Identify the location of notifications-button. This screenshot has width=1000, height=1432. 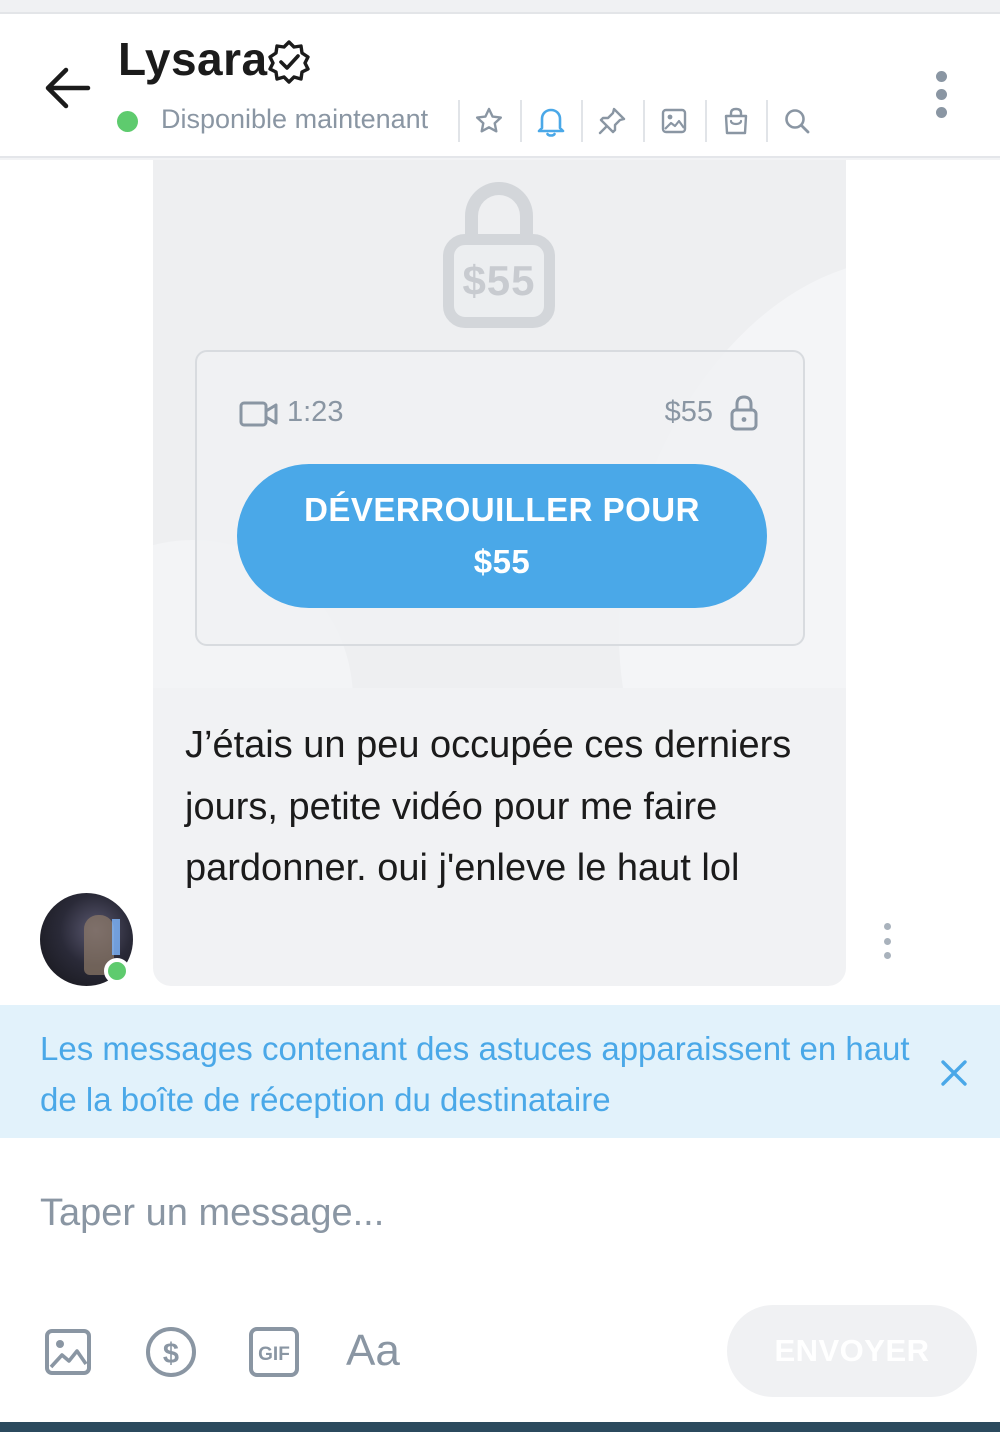
(550, 121).